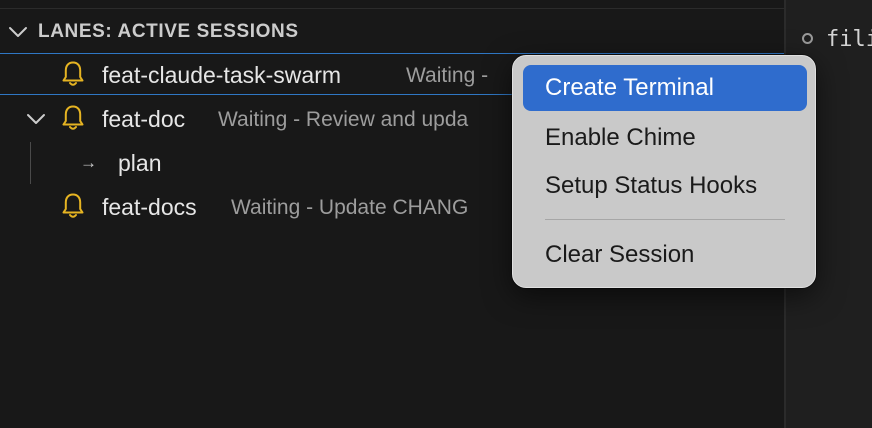 Image resolution: width=872 pixels, height=428 pixels. What do you see at coordinates (144, 119) in the screenshot?
I see `session-label: feat-doc` at bounding box center [144, 119].